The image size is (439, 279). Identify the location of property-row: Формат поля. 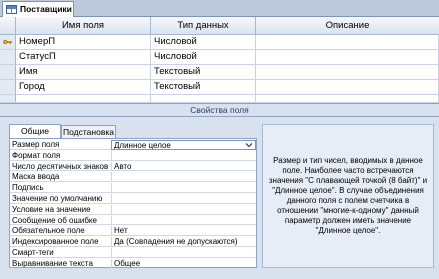
(133, 155).